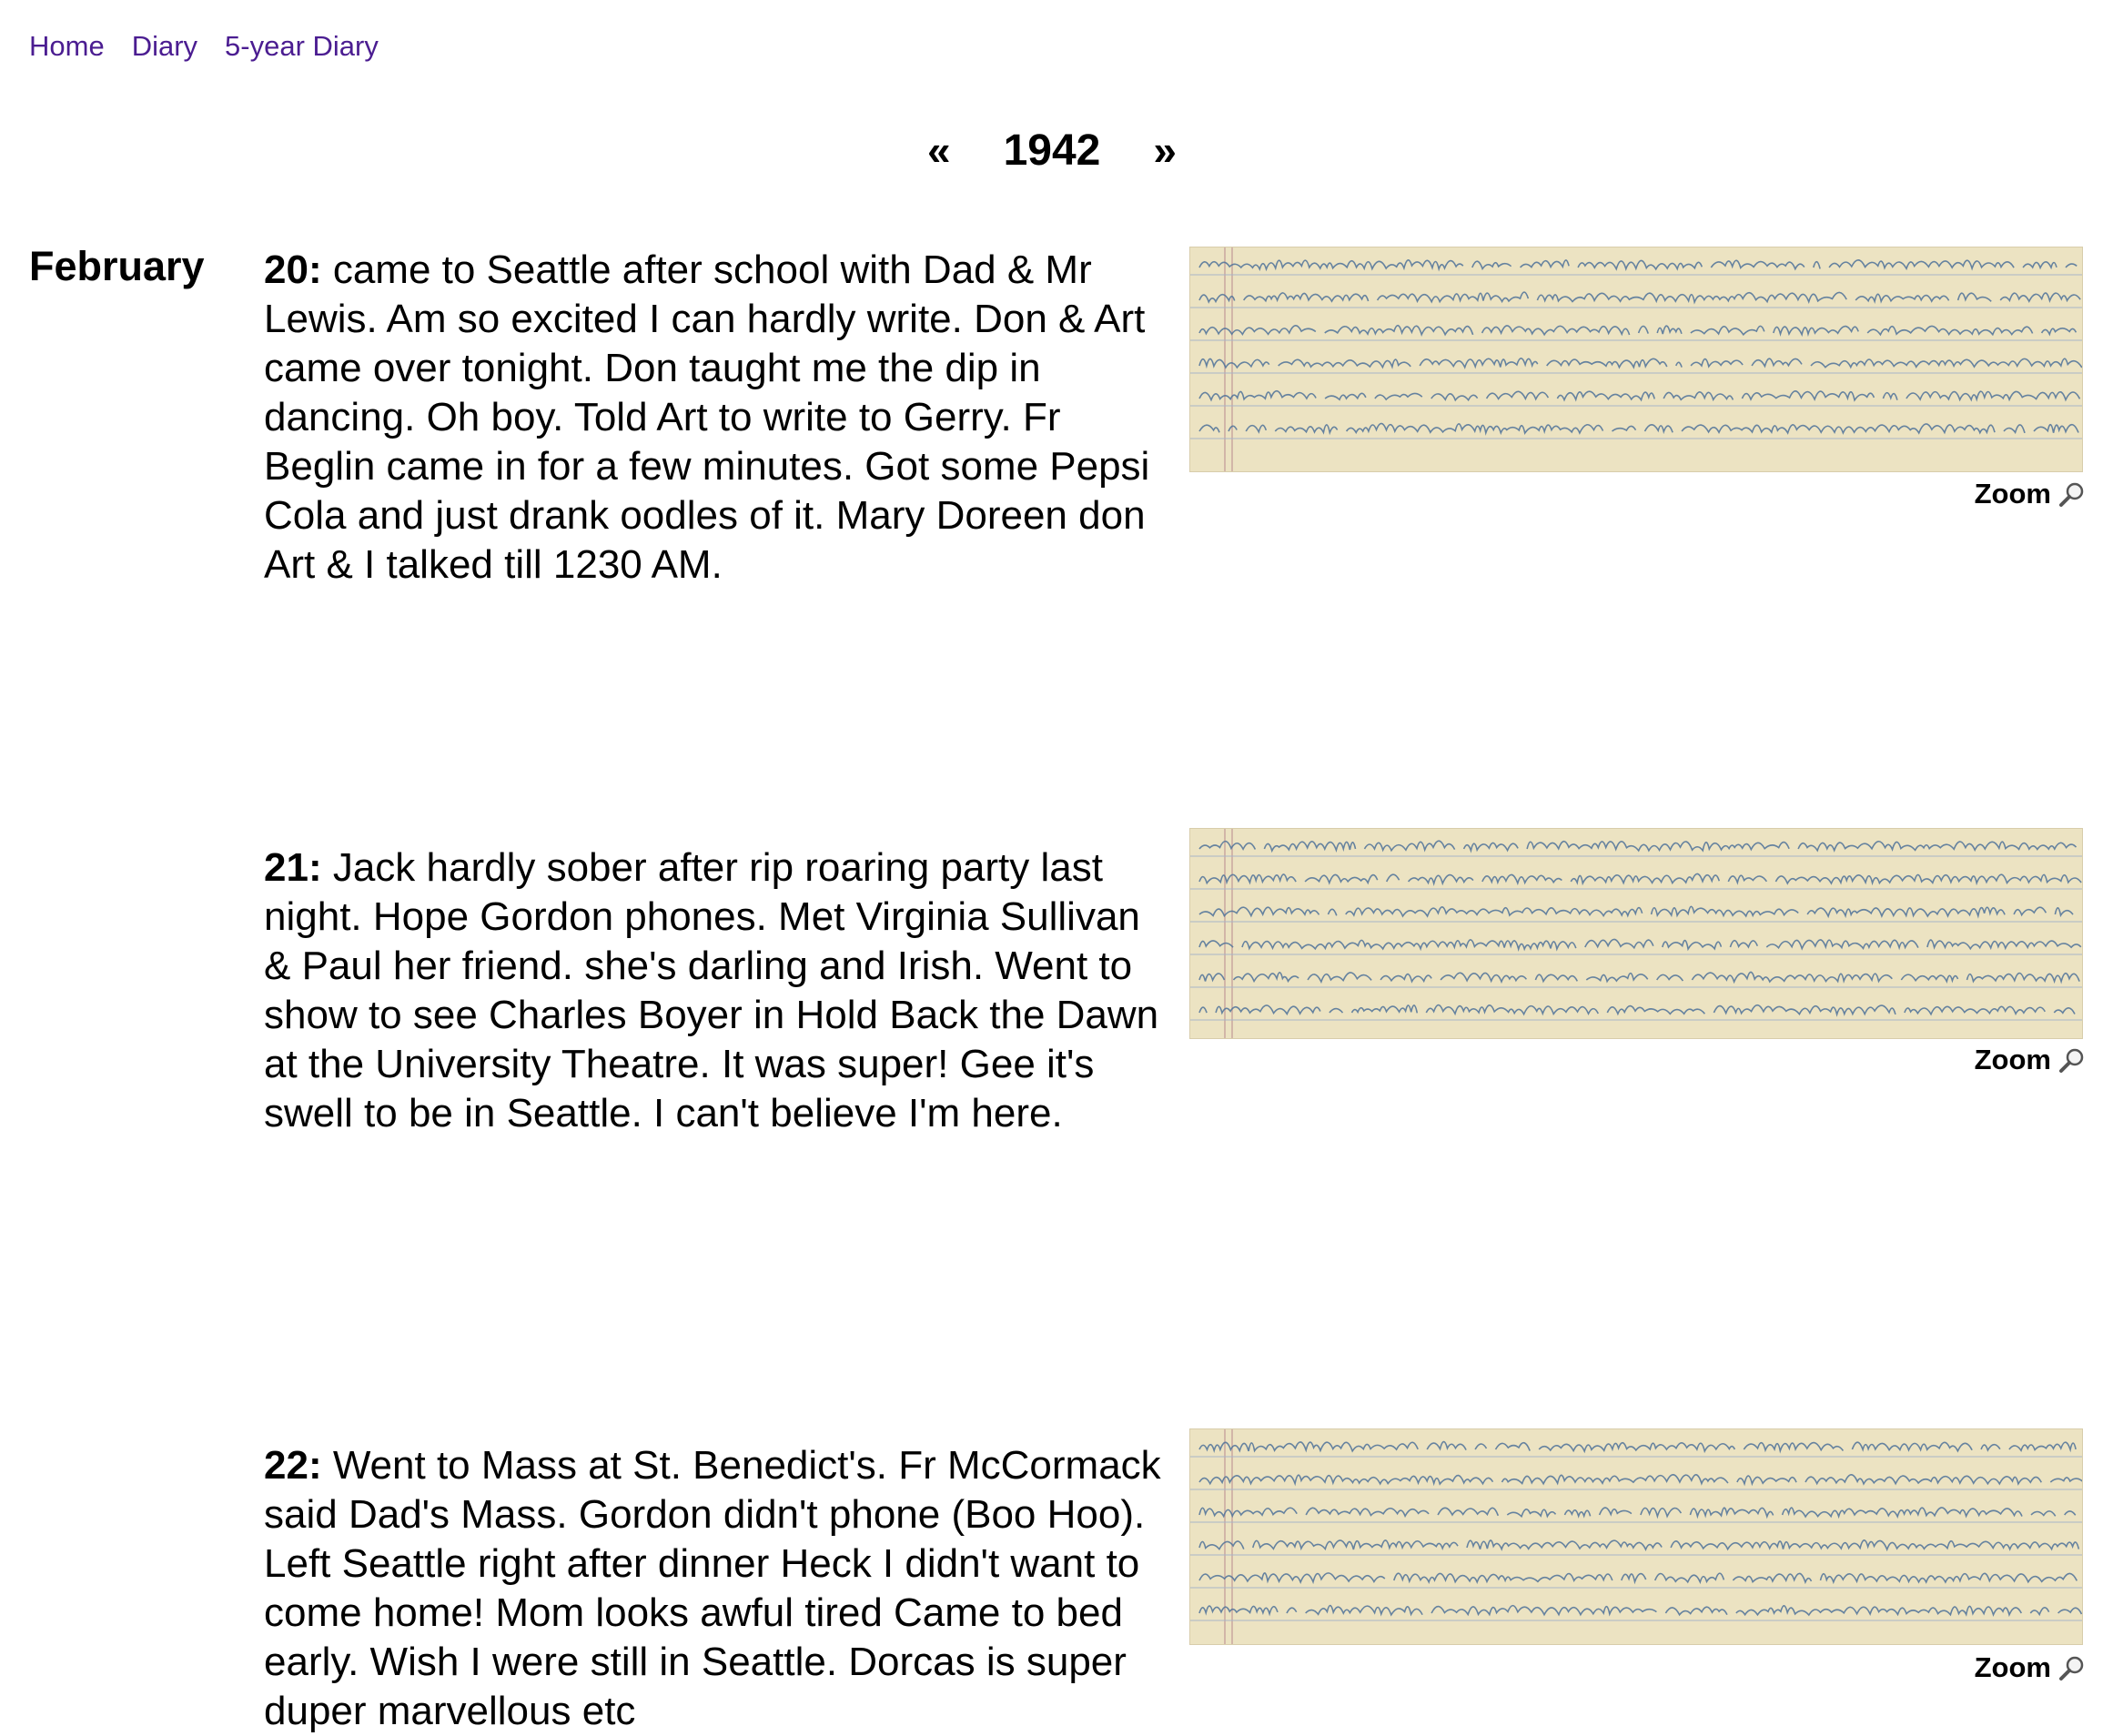 The height and width of the screenshot is (1736, 2113). What do you see at coordinates (164, 46) in the screenshot?
I see `nav-diary-link: Diary` at bounding box center [164, 46].